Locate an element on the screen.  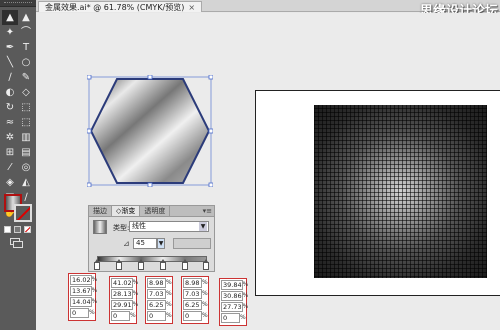
document-tab: 金属效果.ai* @ 61.78% (CMYK/预览) × is located at coordinates (120, 6).